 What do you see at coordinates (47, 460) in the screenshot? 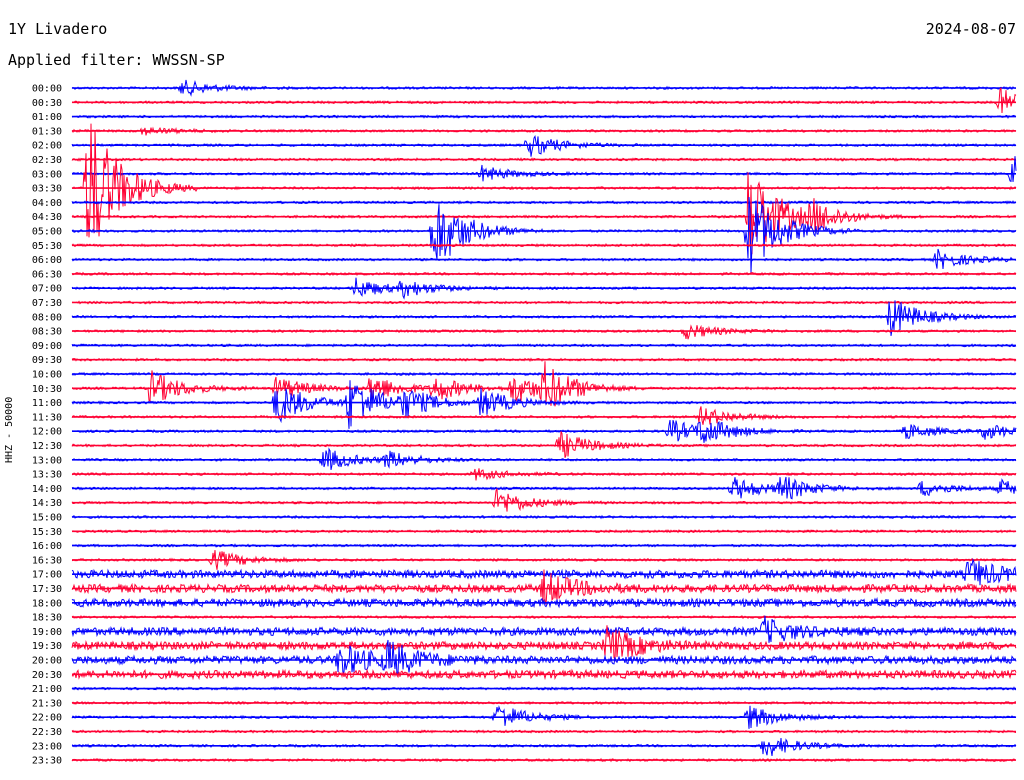
I see `row-time-label: 13:00` at bounding box center [47, 460].